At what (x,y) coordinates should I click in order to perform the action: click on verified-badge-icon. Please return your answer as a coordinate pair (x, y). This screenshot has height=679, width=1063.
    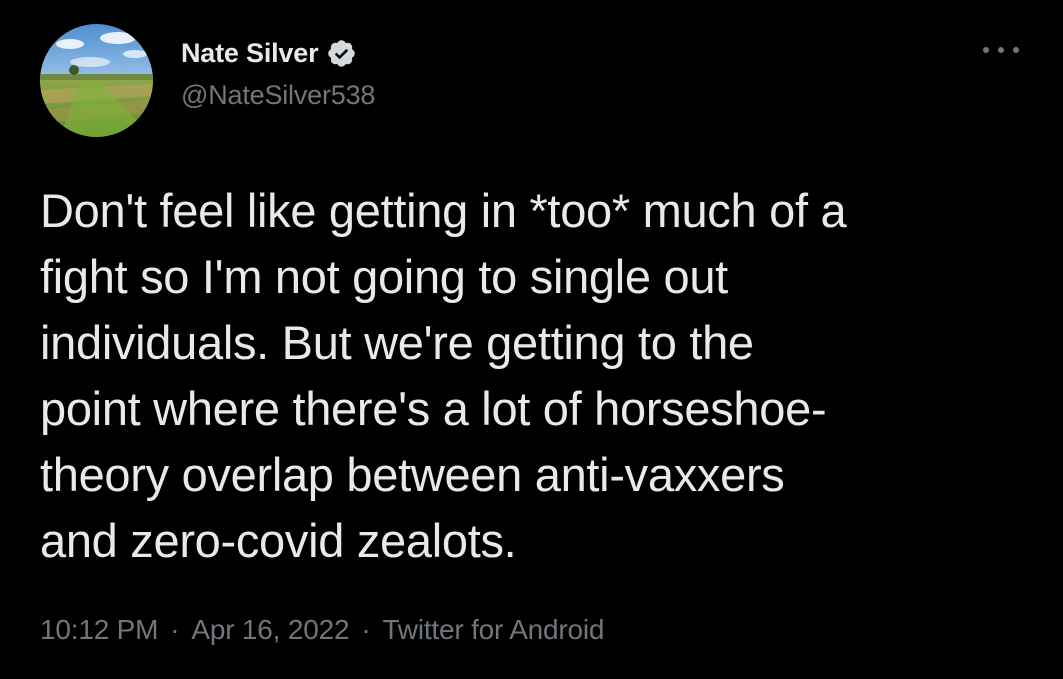
    Looking at the image, I should click on (341, 53).